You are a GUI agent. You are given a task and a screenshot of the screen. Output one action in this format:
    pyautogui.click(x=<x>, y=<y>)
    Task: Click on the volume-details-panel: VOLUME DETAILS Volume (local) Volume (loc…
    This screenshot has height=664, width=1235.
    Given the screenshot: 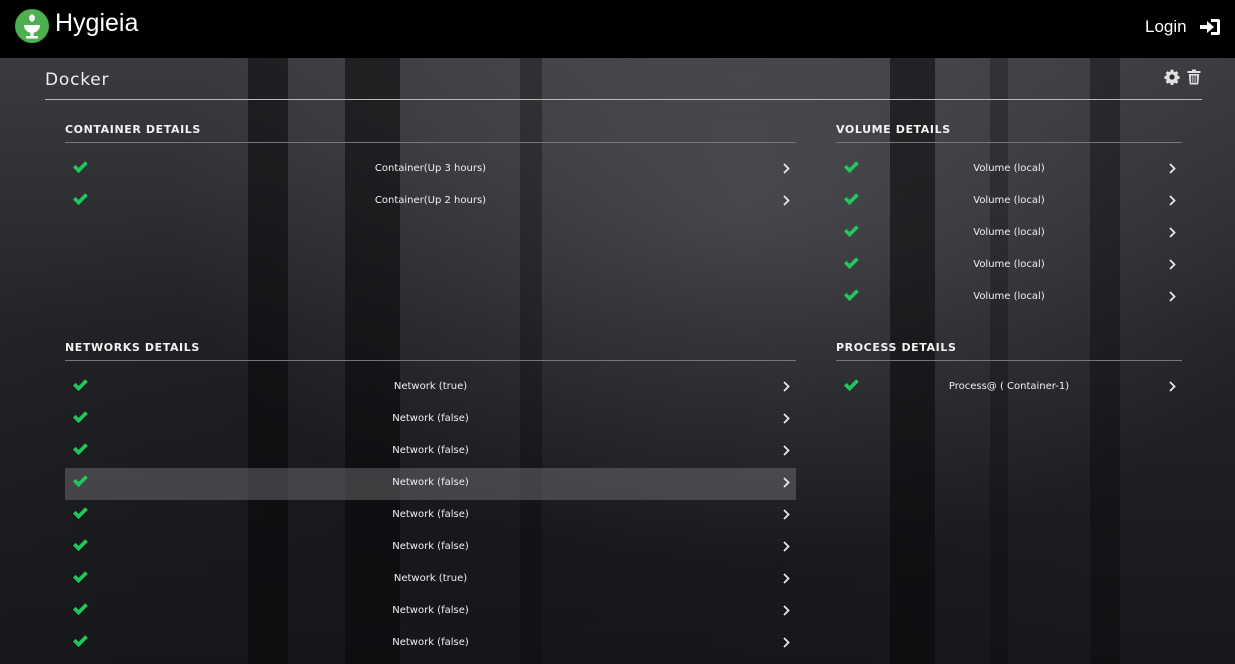 What is the action you would take?
    pyautogui.click(x=1009, y=218)
    